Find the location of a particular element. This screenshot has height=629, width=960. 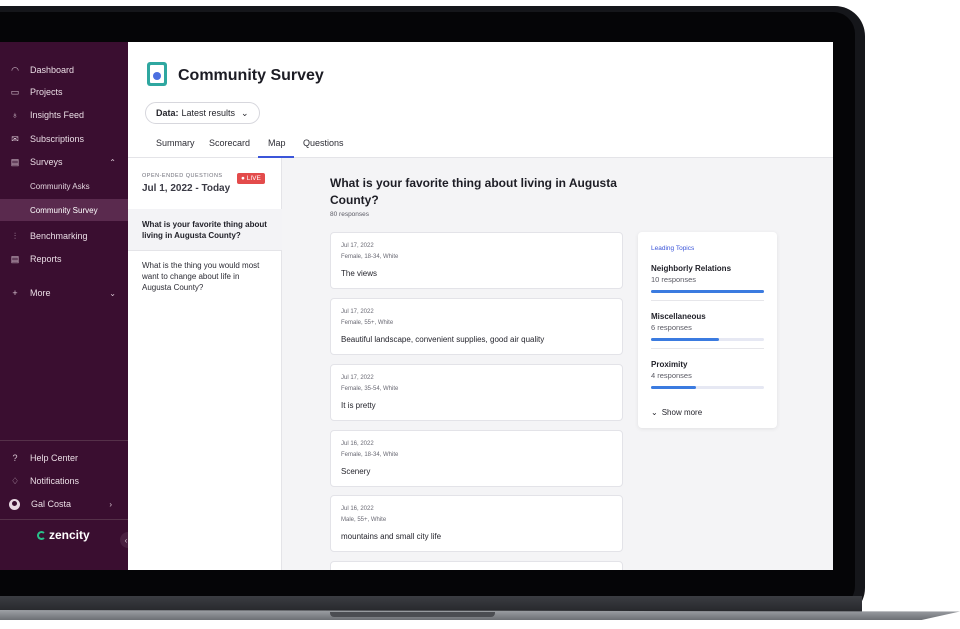

laptop-base is located at coordinates (480, 612).